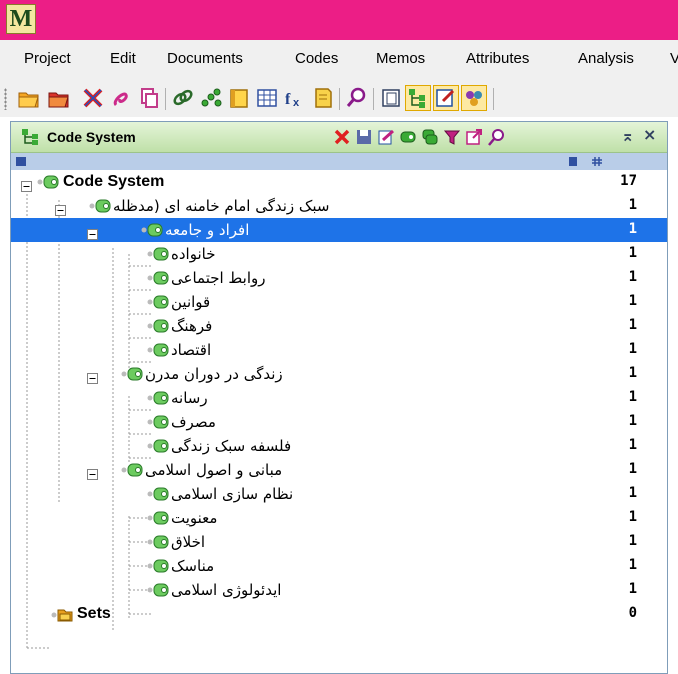 The height and width of the screenshot is (674, 678). Describe the element at coordinates (323, 98) in the screenshot. I see `memo-icon` at that location.